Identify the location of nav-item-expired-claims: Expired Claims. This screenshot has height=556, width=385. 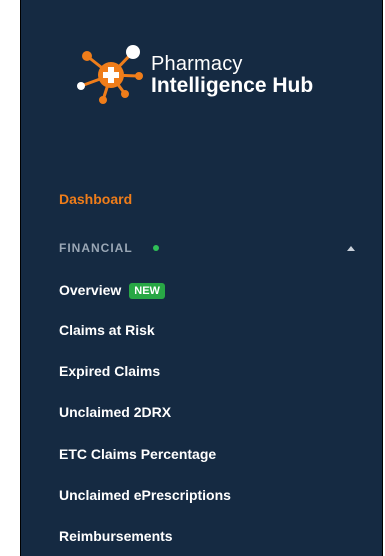
(109, 371).